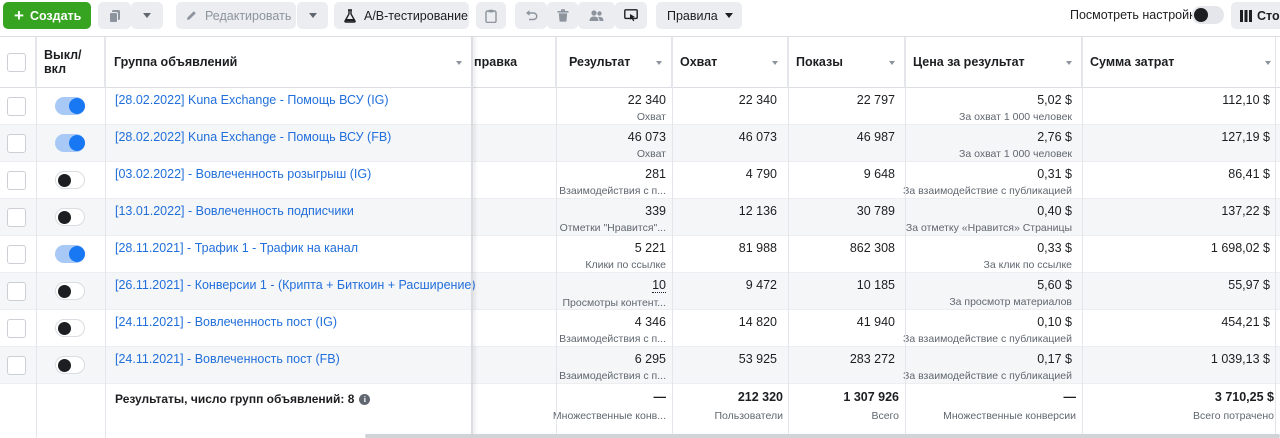  I want to click on undo-icon, so click(531, 15).